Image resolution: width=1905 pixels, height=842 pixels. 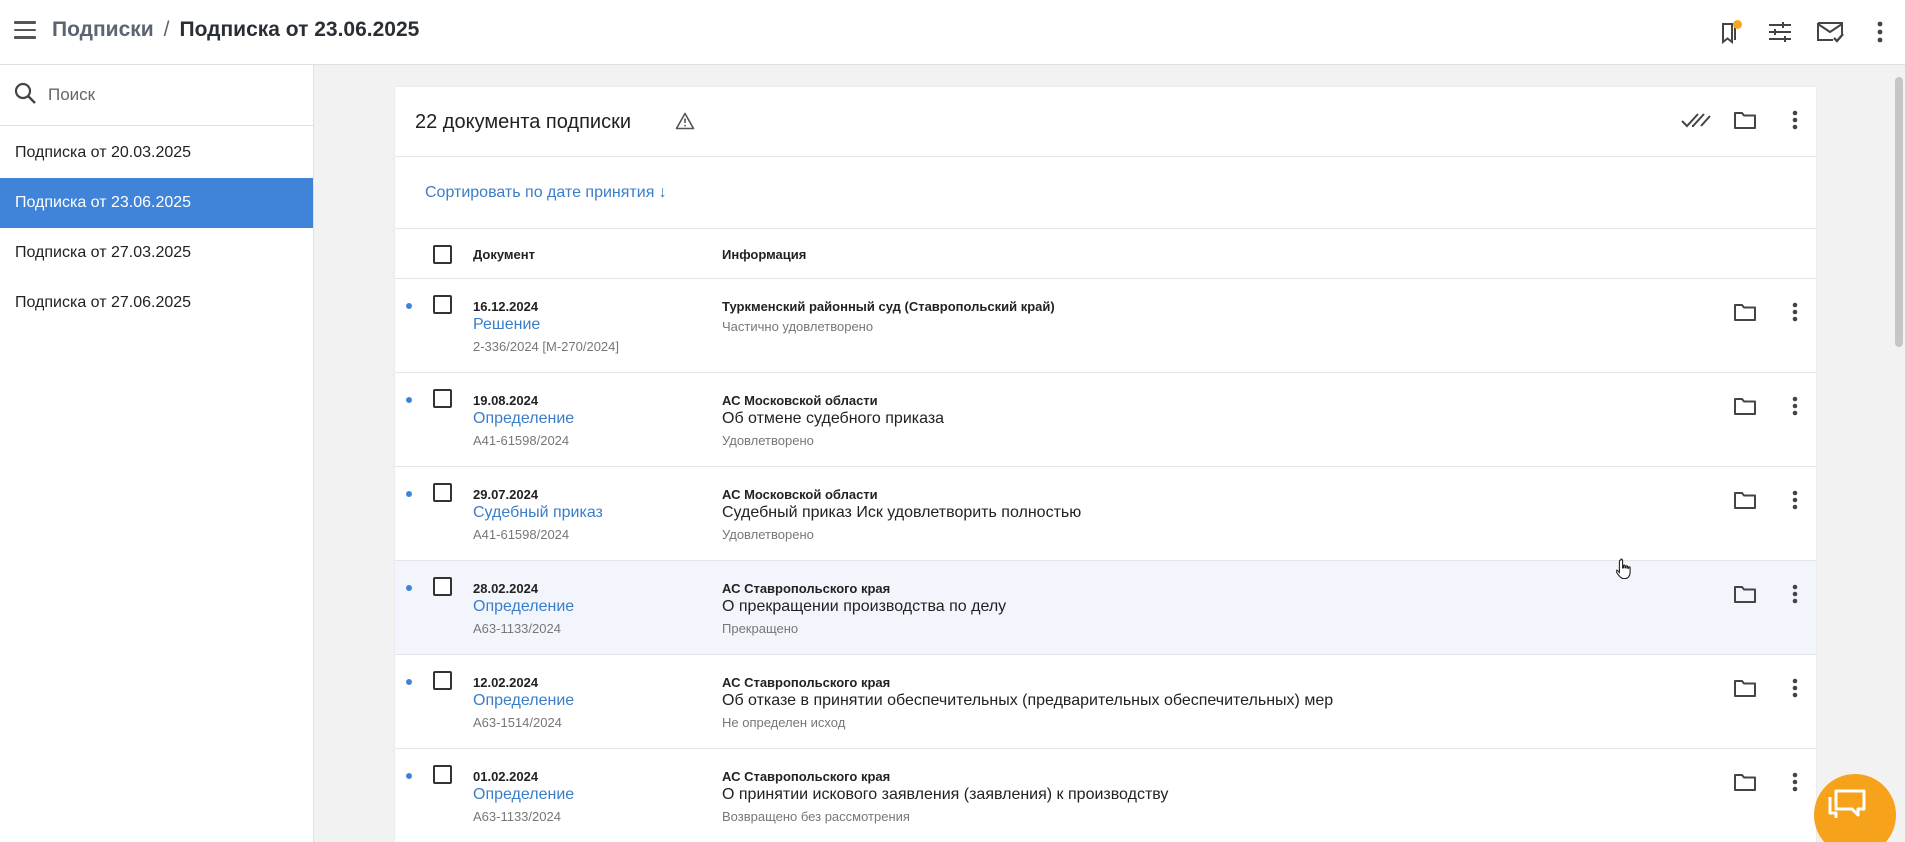 I want to click on court-name: АС Московской области, so click(x=800, y=400).